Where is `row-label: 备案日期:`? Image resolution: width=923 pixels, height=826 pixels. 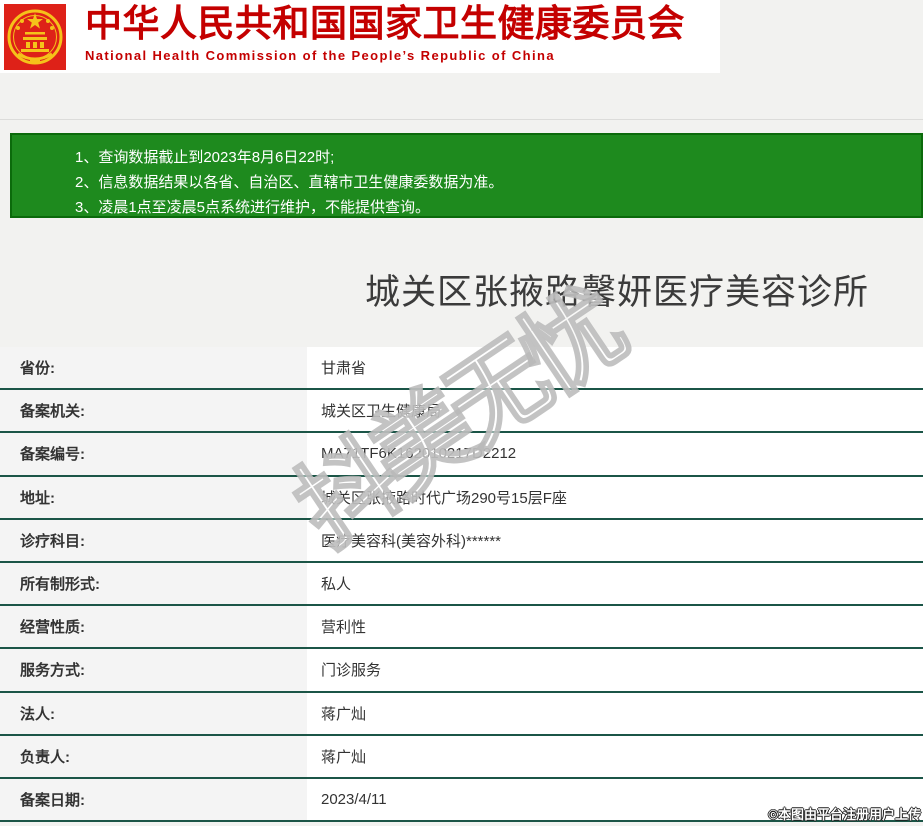 row-label: 备案日期: is located at coordinates (153, 799).